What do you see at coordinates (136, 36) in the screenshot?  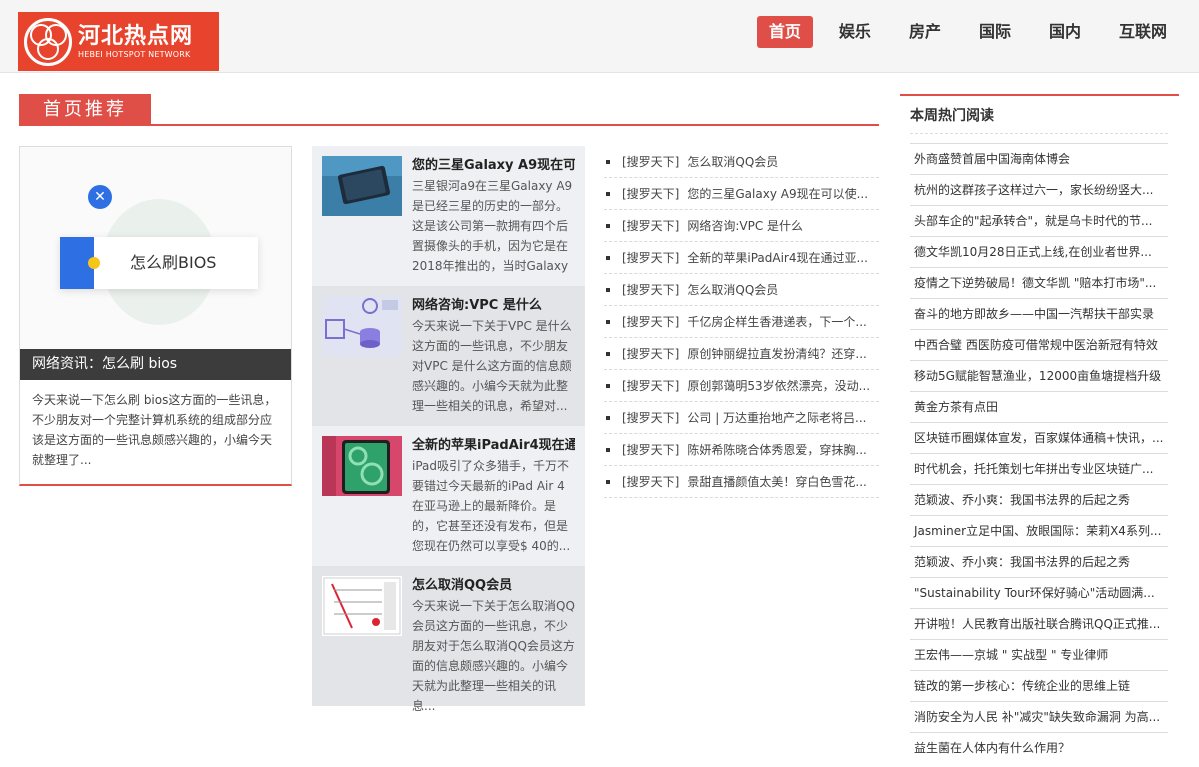 I see `logo-title: 河北热点网` at bounding box center [136, 36].